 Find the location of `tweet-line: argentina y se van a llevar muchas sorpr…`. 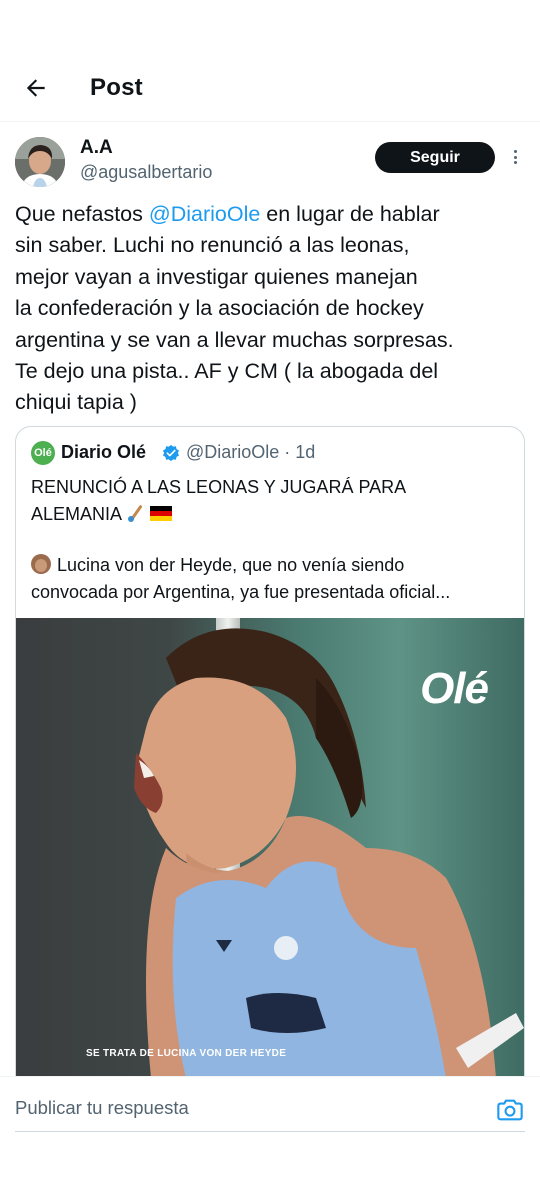

tweet-line: argentina y se van a llevar muchas sorpr… is located at coordinates (234, 339).